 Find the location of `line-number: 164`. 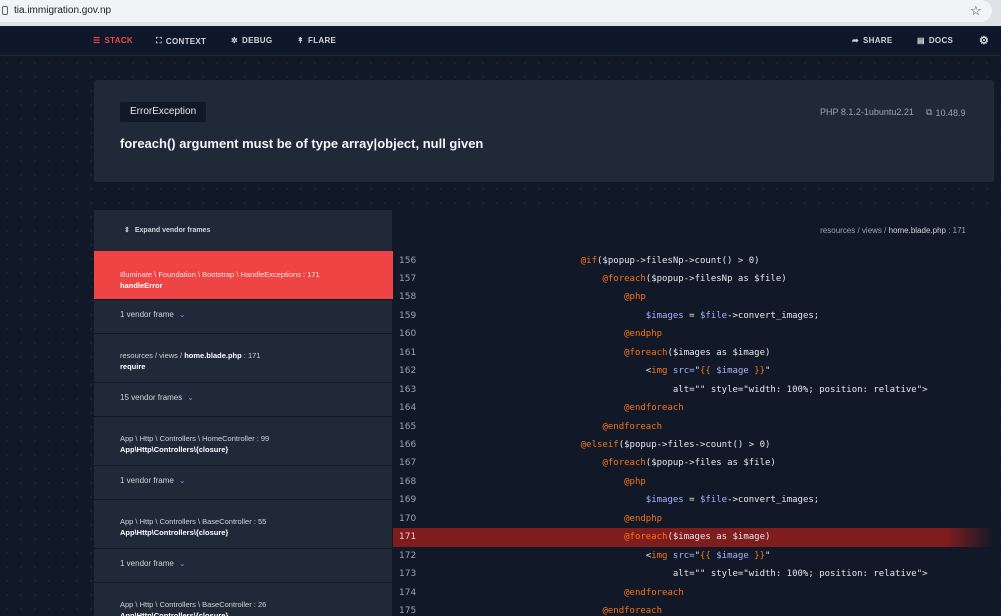

line-number: 164 is located at coordinates (407, 408).